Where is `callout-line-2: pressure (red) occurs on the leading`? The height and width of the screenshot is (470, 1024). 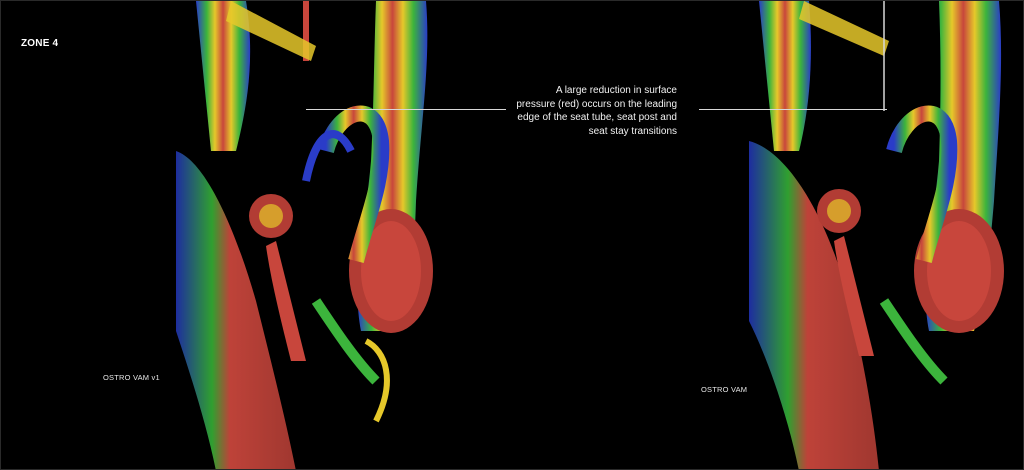
callout-line-2: pressure (red) occurs on the leading is located at coordinates (596, 104).